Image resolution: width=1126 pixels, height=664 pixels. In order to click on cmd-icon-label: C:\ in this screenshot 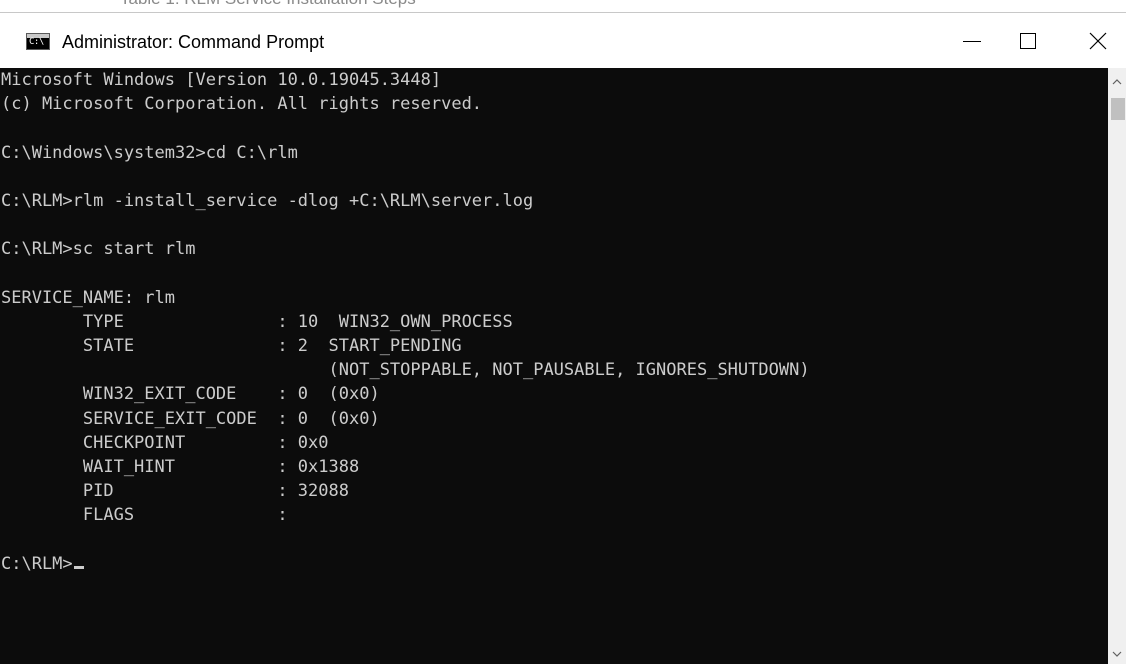, I will do `click(36, 42)`.